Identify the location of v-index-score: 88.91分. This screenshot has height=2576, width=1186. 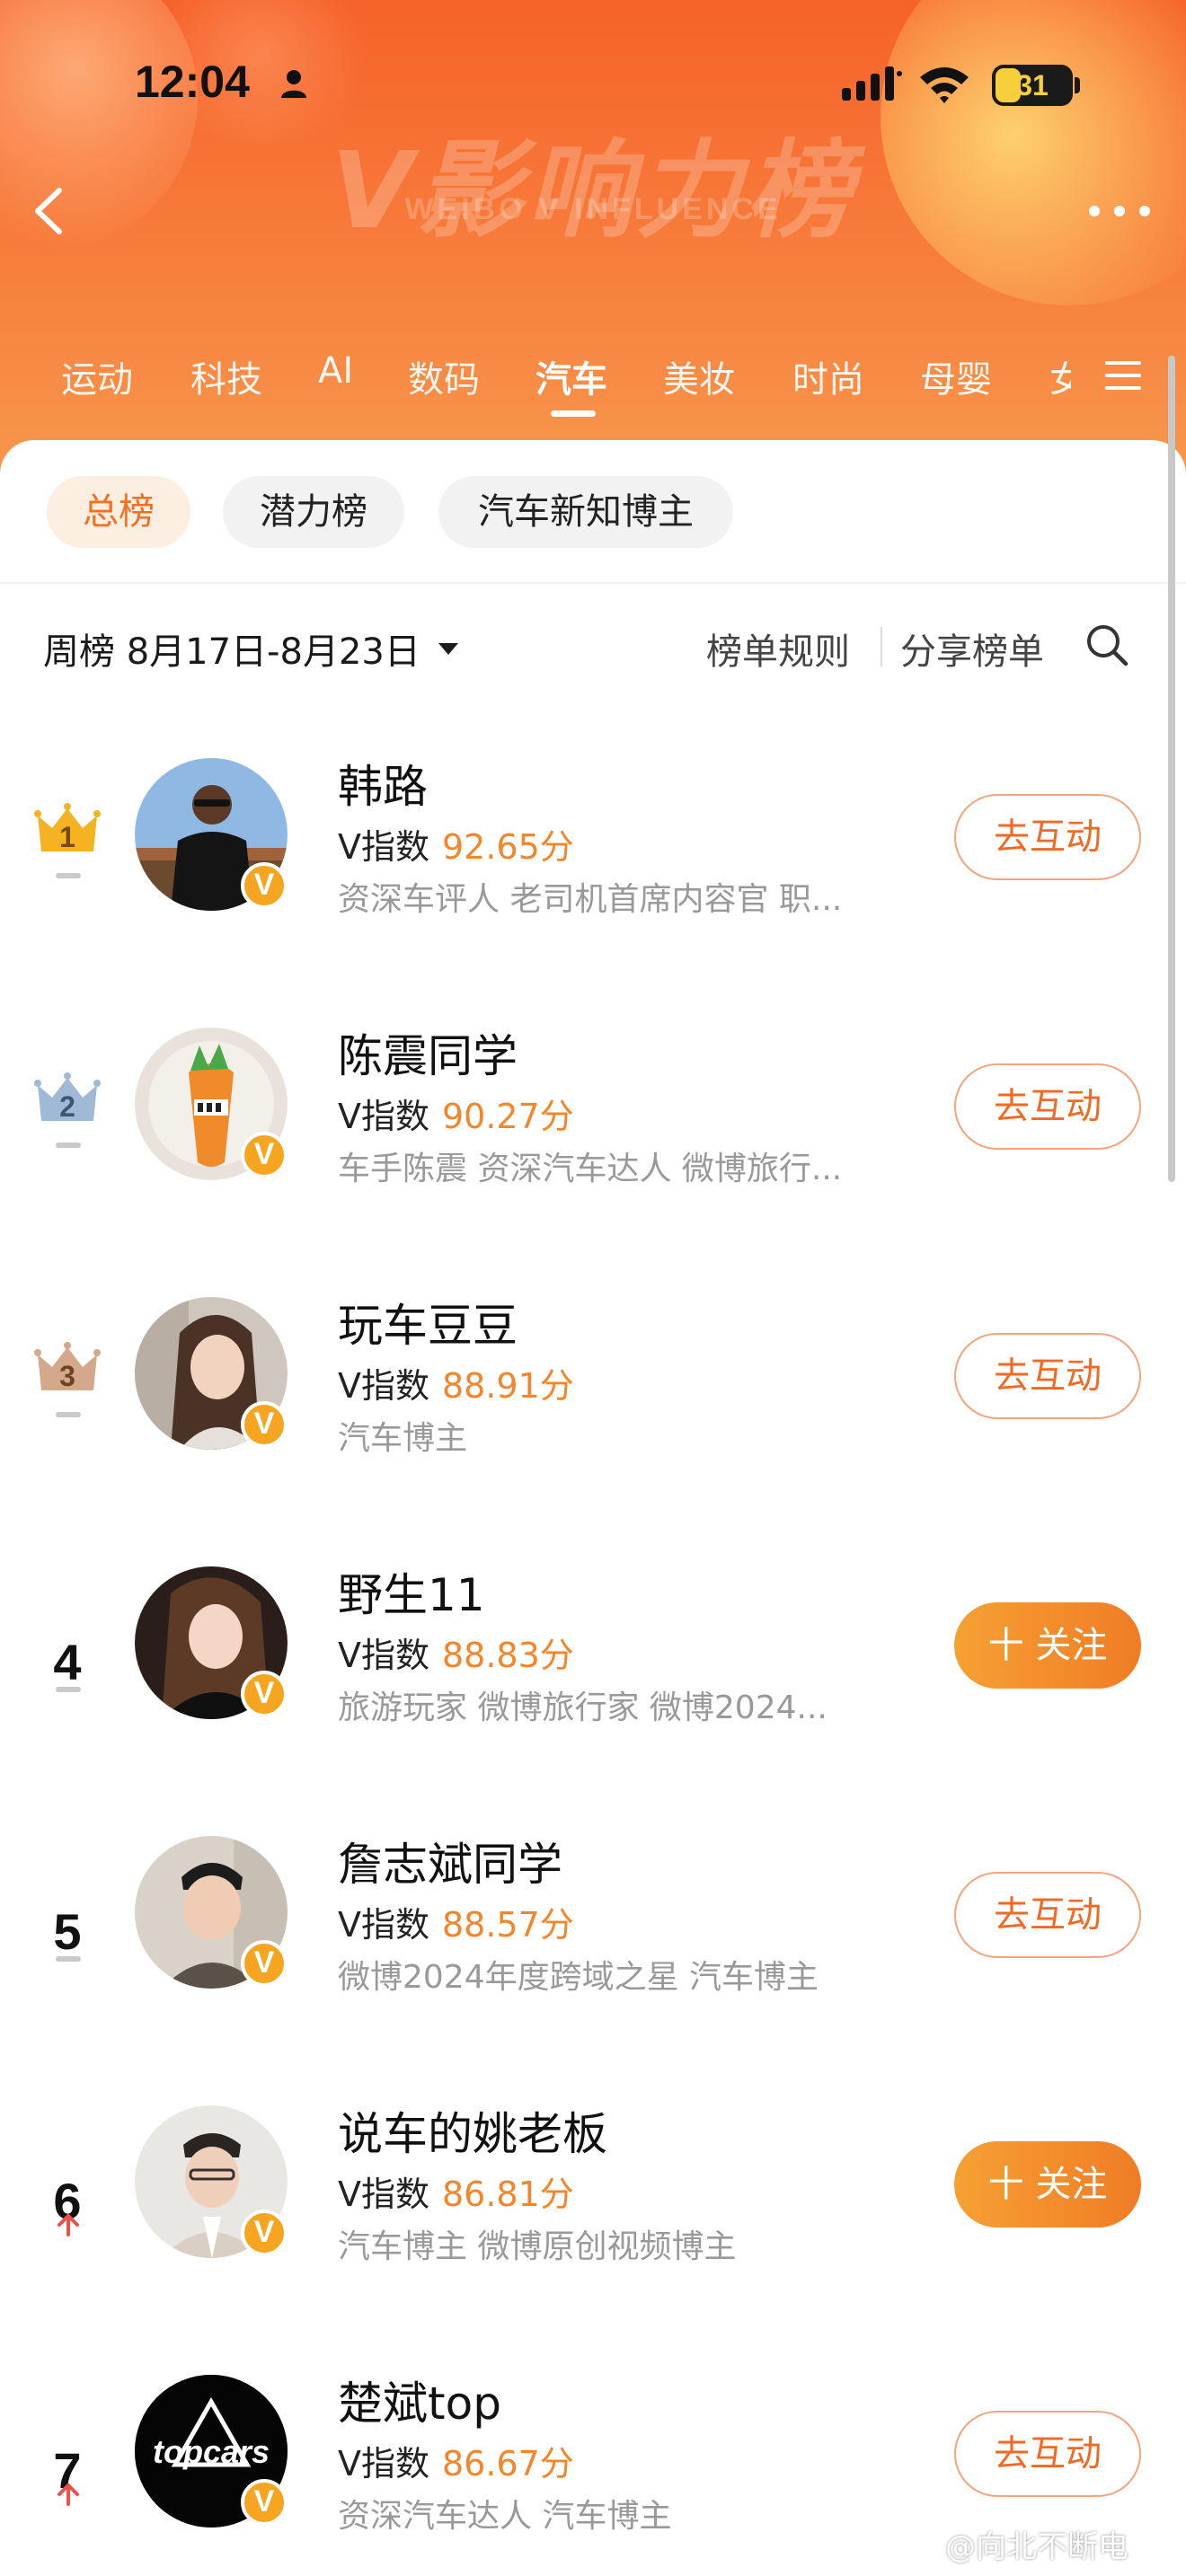
(508, 1386).